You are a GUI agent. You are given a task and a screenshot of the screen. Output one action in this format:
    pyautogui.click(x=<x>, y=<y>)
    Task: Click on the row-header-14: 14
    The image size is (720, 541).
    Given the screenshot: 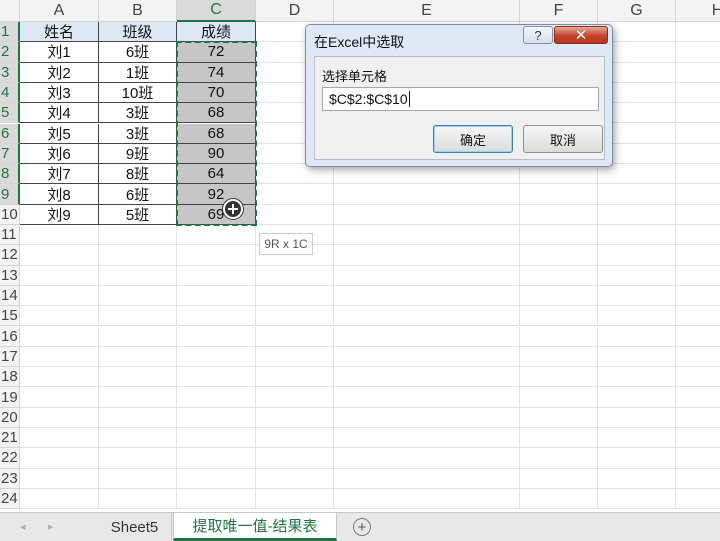 What is the action you would take?
    pyautogui.click(x=10, y=296)
    